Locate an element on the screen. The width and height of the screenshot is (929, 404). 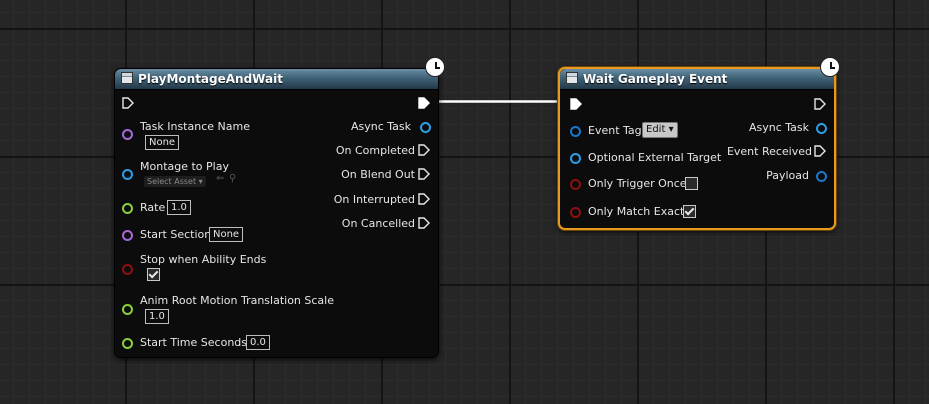
use-selected-arrow-icon: ⇐ is located at coordinates (220, 178).